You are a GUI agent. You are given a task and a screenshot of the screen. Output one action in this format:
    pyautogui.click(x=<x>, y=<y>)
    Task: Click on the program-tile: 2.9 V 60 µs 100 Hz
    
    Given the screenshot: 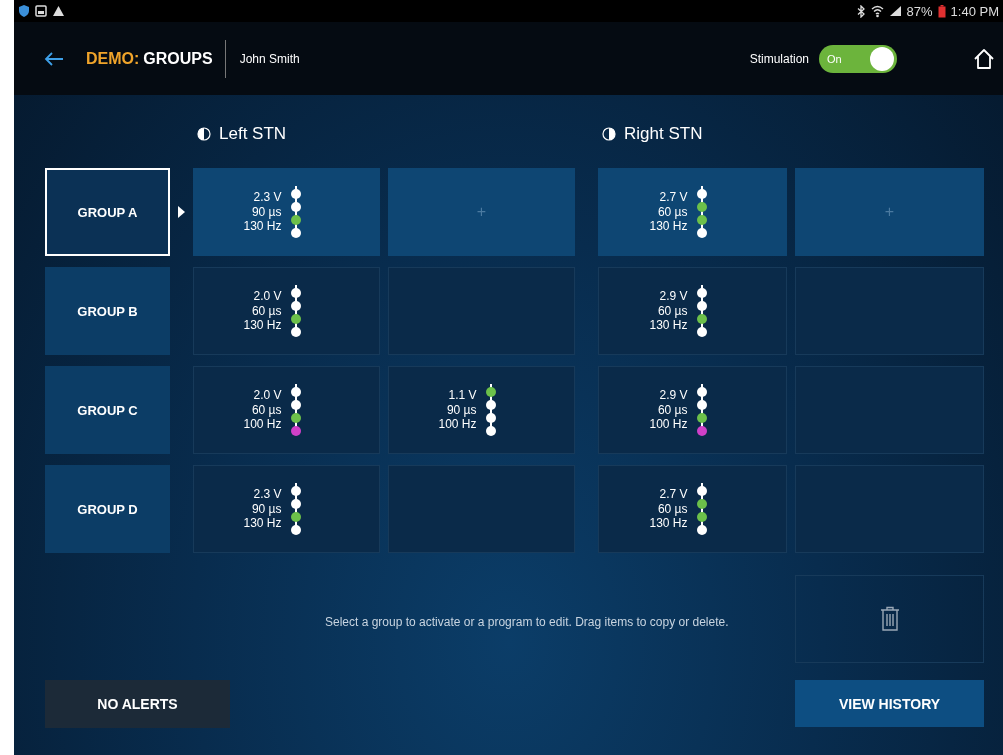 What is the action you would take?
    pyautogui.click(x=692, y=410)
    